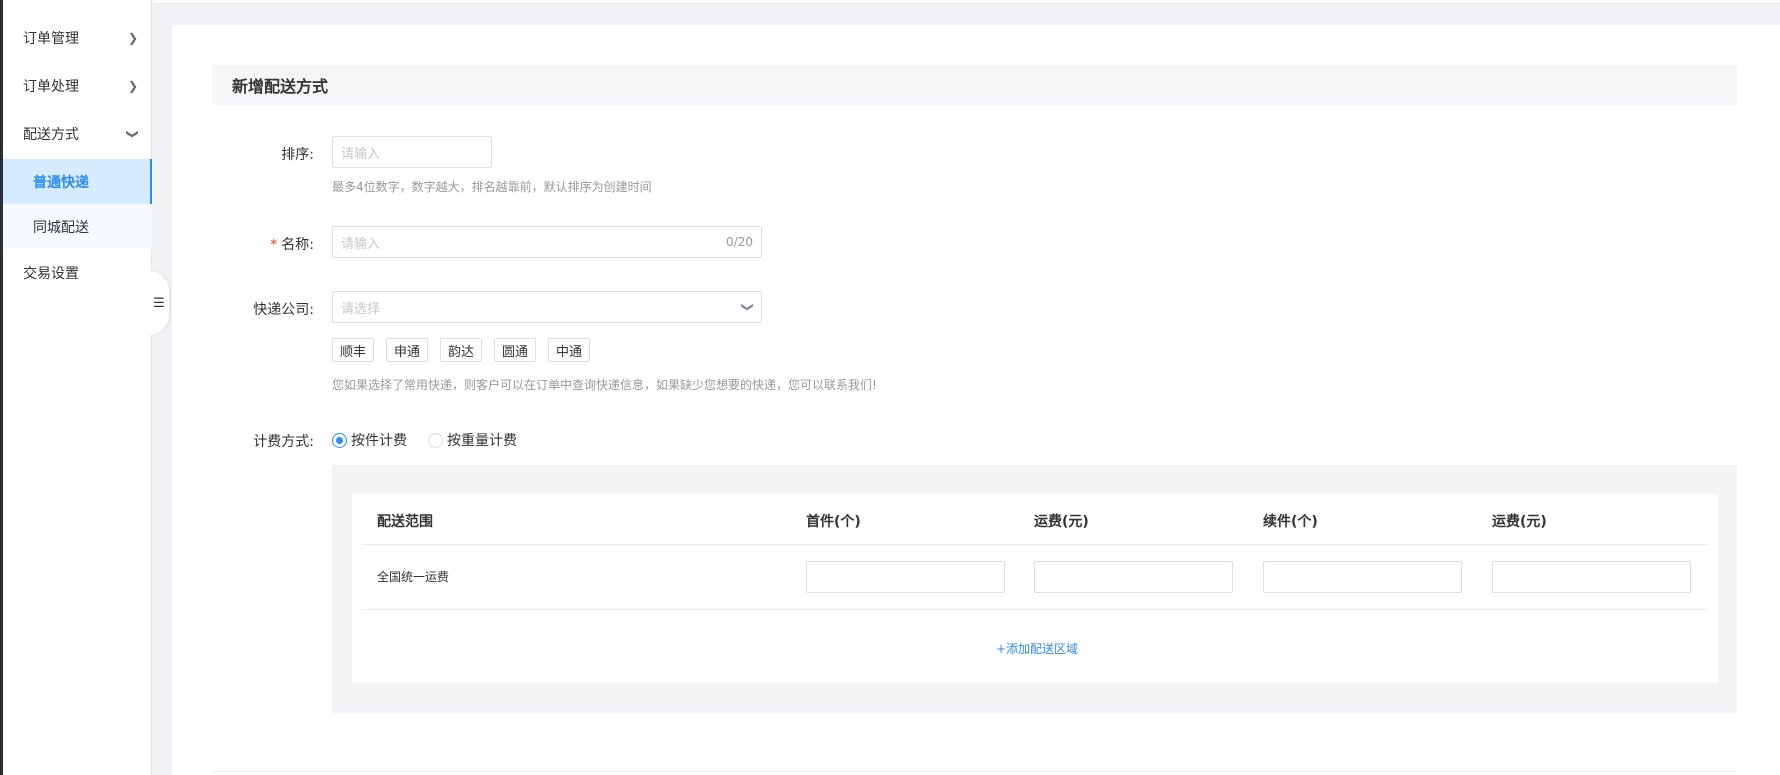  What do you see at coordinates (77, 387) in the screenshot?
I see `sidebar: 订单管理 ❯ 订单处理 ❯ 配送方式 ❯ 普通快递 同城配送 交易设置` at bounding box center [77, 387].